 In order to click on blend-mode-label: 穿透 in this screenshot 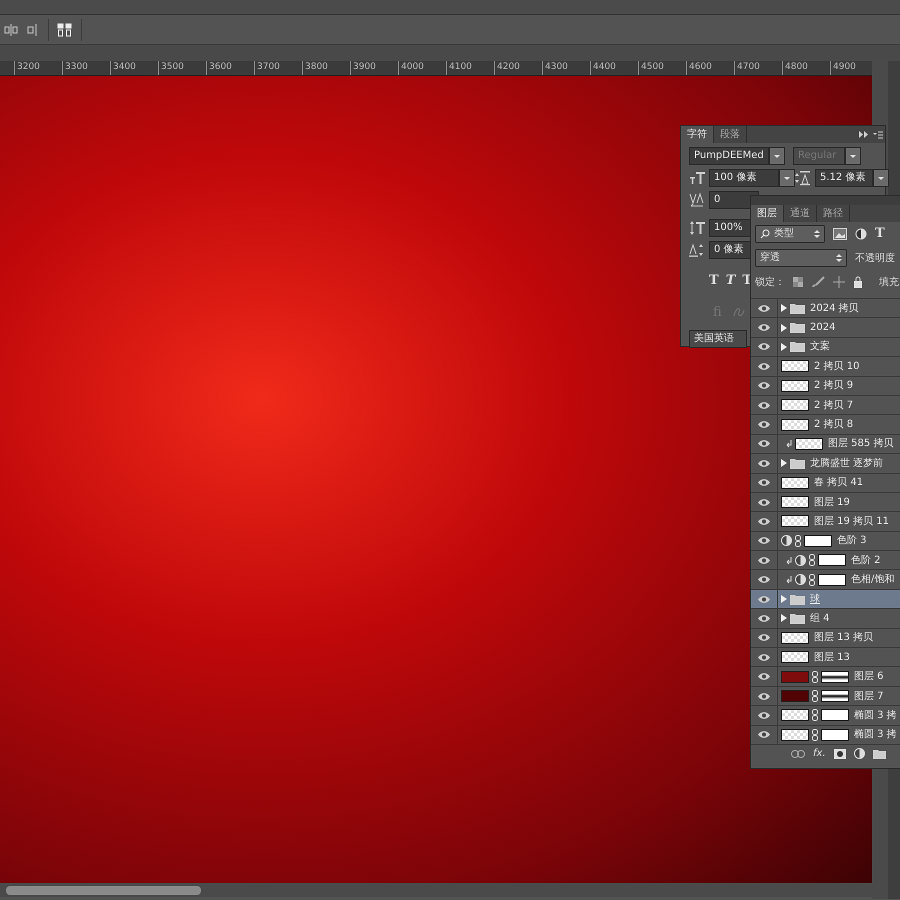, I will do `click(770, 257)`.